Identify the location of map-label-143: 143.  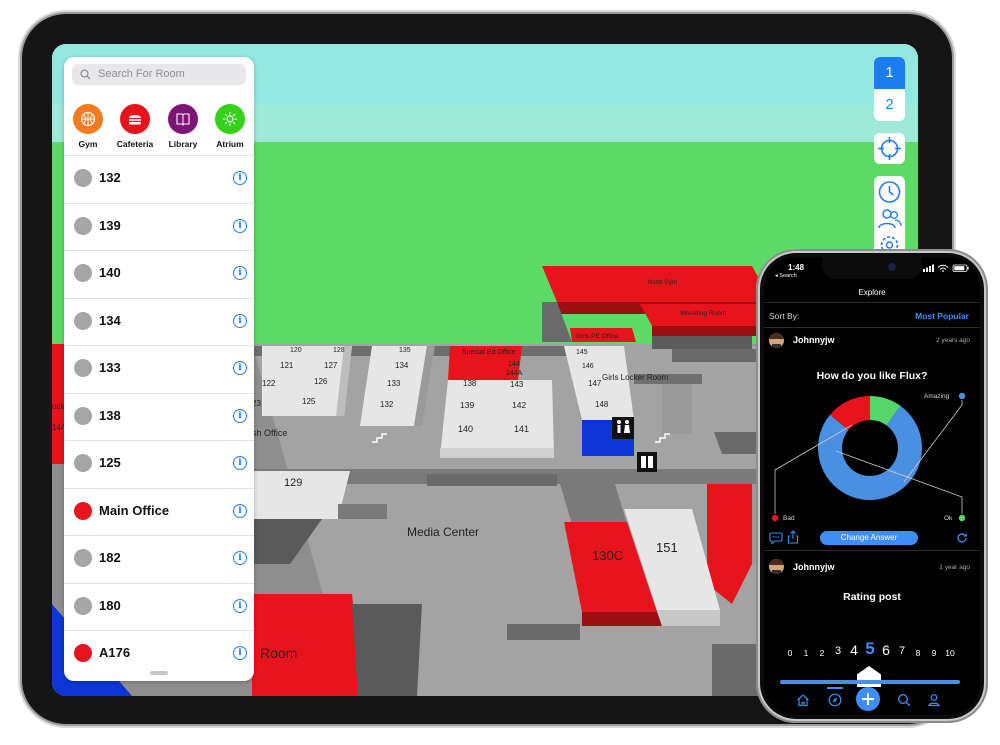
(517, 384).